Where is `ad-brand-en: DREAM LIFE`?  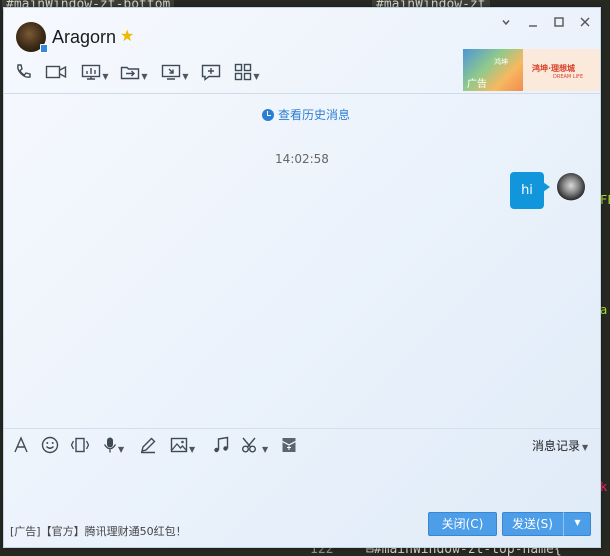
ad-brand-en: DREAM LIFE is located at coordinates (568, 77).